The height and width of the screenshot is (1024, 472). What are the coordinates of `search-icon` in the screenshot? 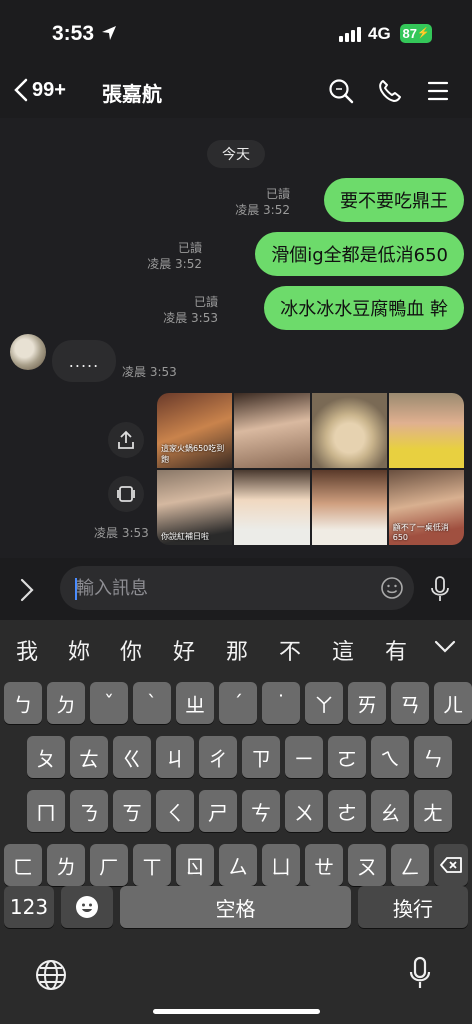 It's located at (341, 91).